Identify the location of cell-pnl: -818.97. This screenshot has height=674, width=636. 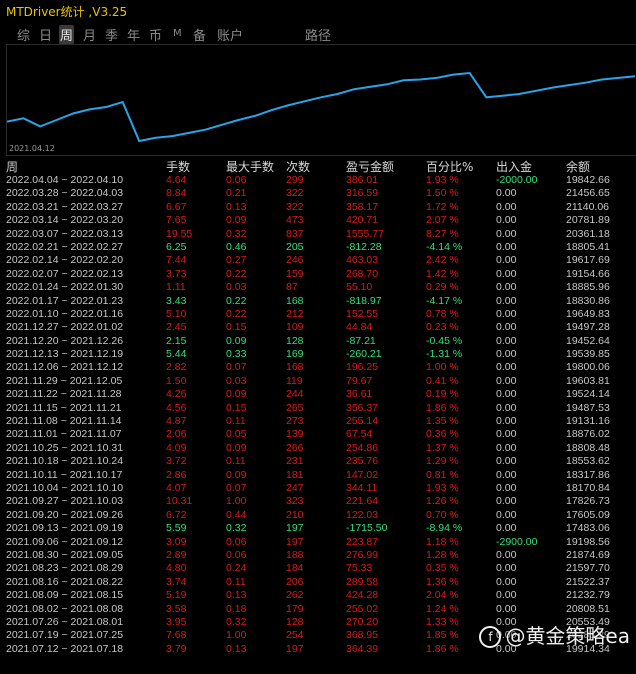
(364, 300).